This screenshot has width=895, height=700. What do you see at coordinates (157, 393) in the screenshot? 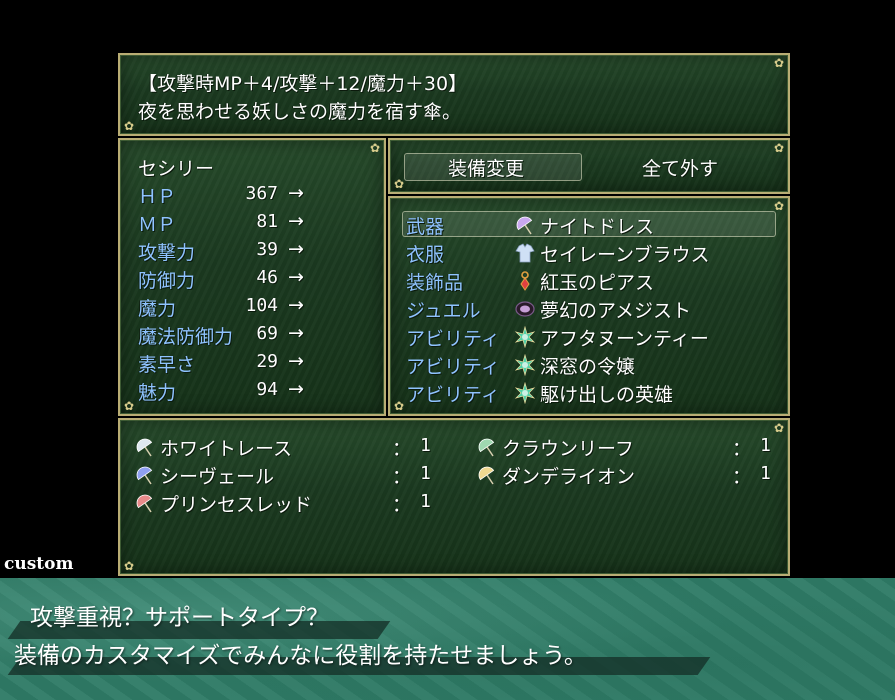
I see `stat-label: 魅力` at bounding box center [157, 393].